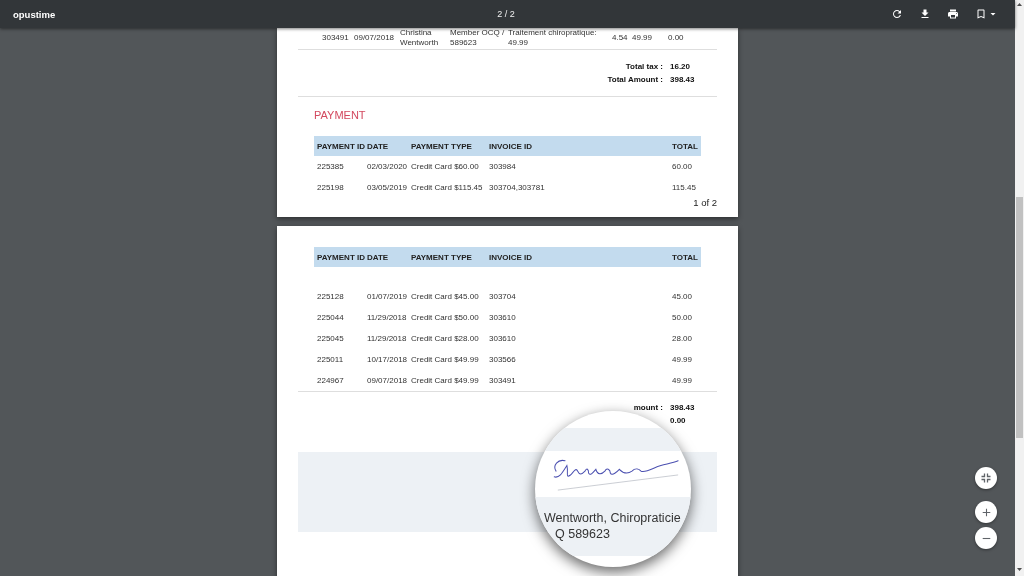 Image resolution: width=1024 pixels, height=576 pixels. What do you see at coordinates (683, 338) in the screenshot?
I see `table-cell-text: 28.00` at bounding box center [683, 338].